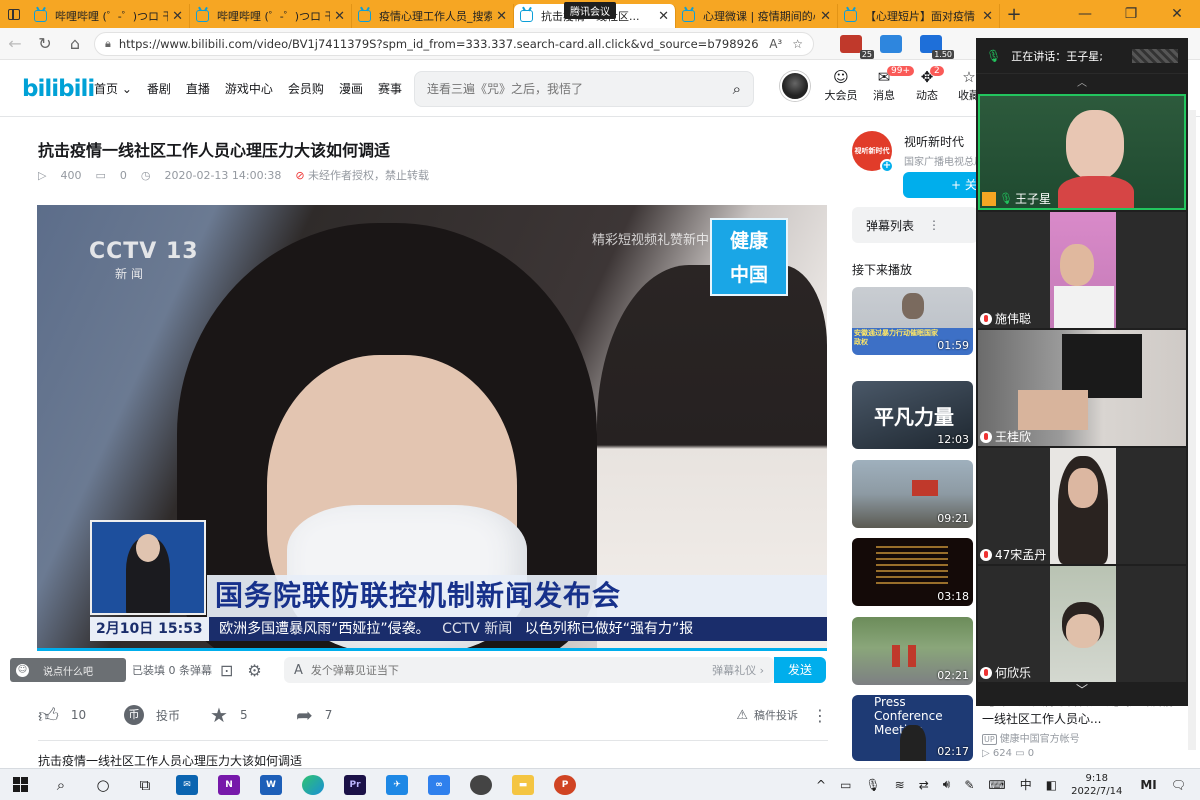 This screenshot has width=1200, height=800. Describe the element at coordinates (857, 46) in the screenshot. I see `extension-icon: 25` at that location.